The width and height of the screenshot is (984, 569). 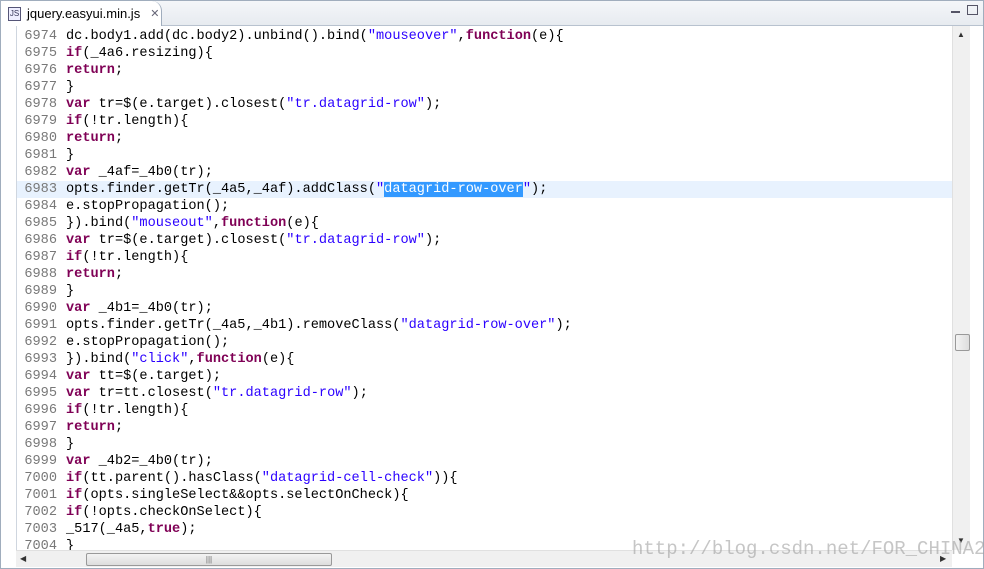 I want to click on keyword-token: true, so click(x=164, y=529).